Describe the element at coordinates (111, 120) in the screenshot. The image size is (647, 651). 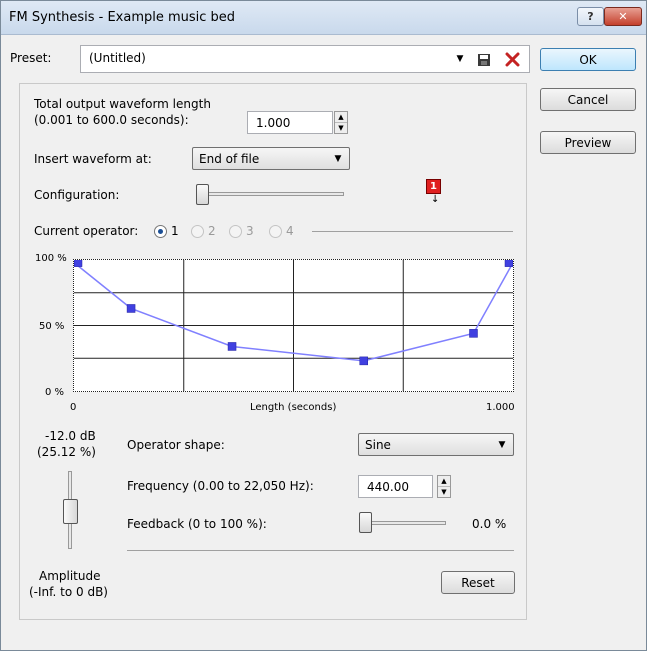
I see `length-label-line2: (0.001 to 600.0 seconds):` at that location.